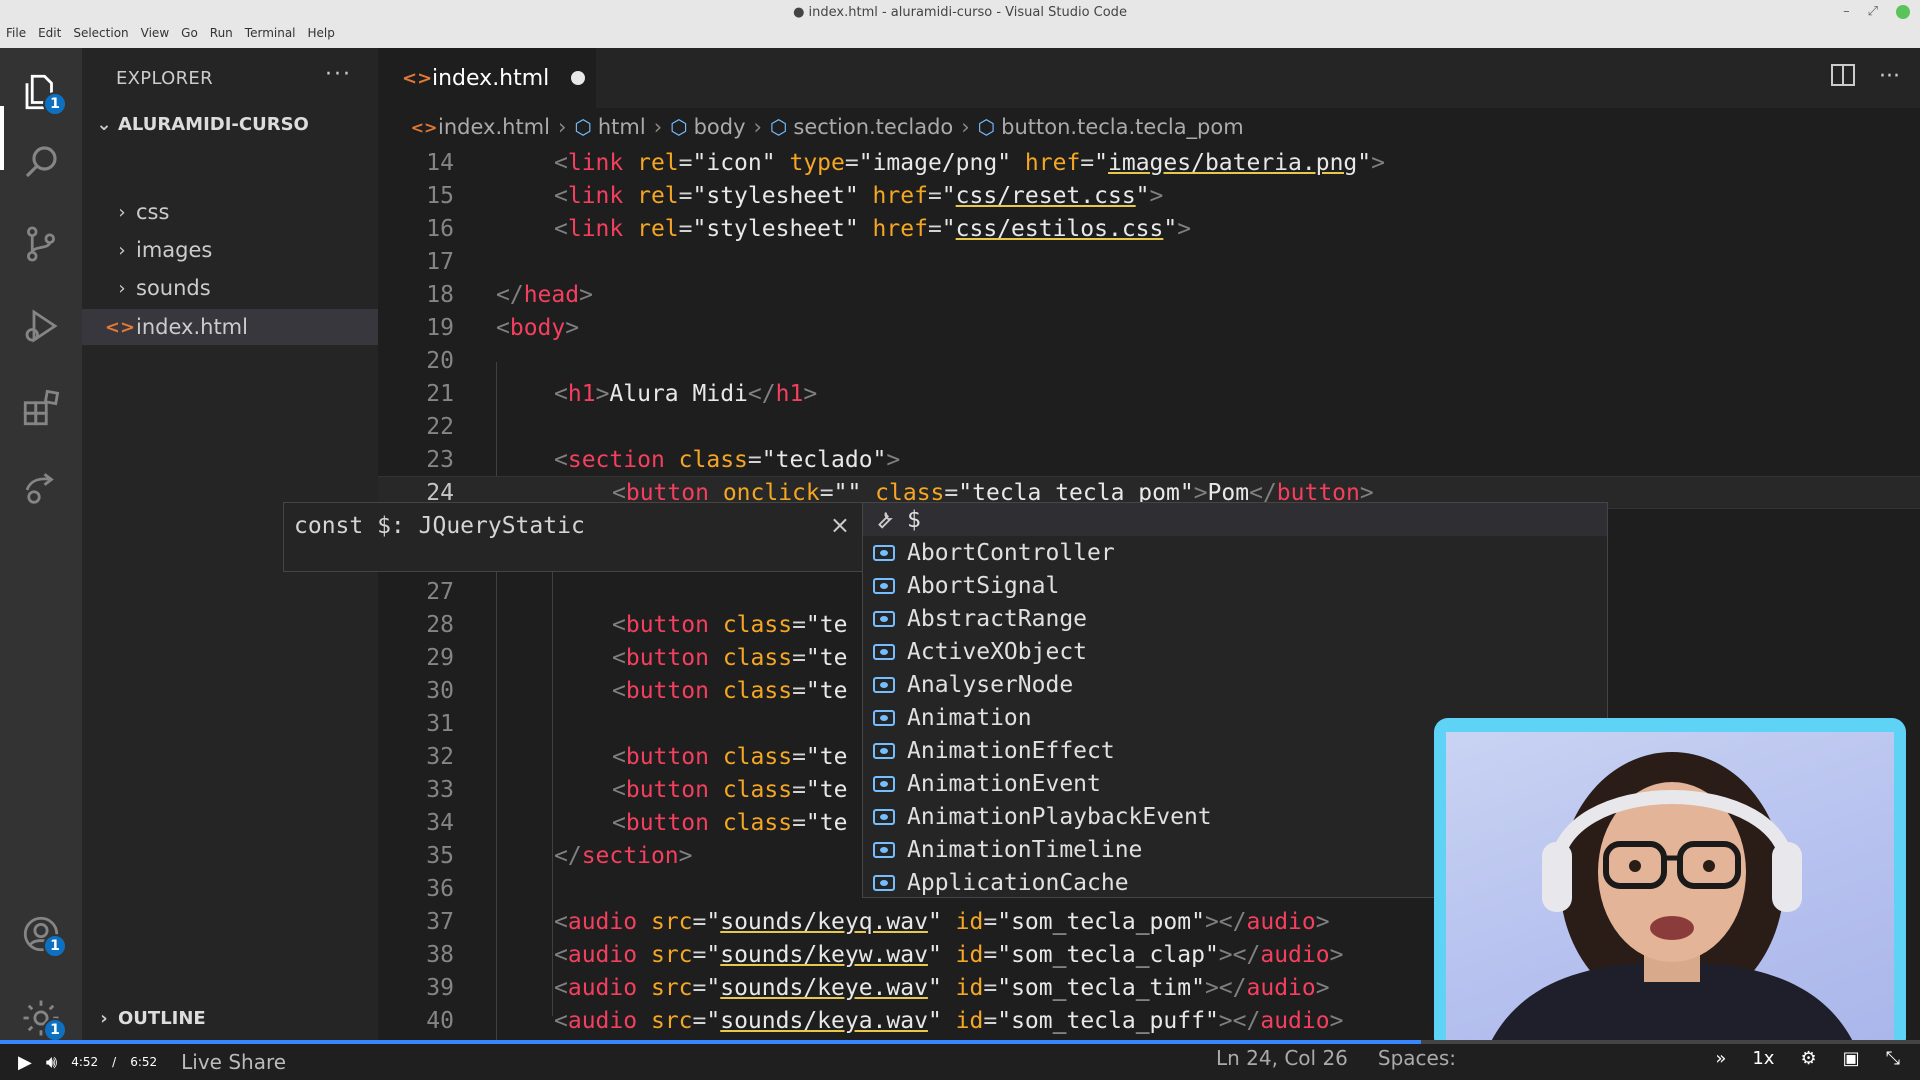 Image resolution: width=1920 pixels, height=1080 pixels. What do you see at coordinates (41, 408) in the screenshot?
I see `extensions-icon` at bounding box center [41, 408].